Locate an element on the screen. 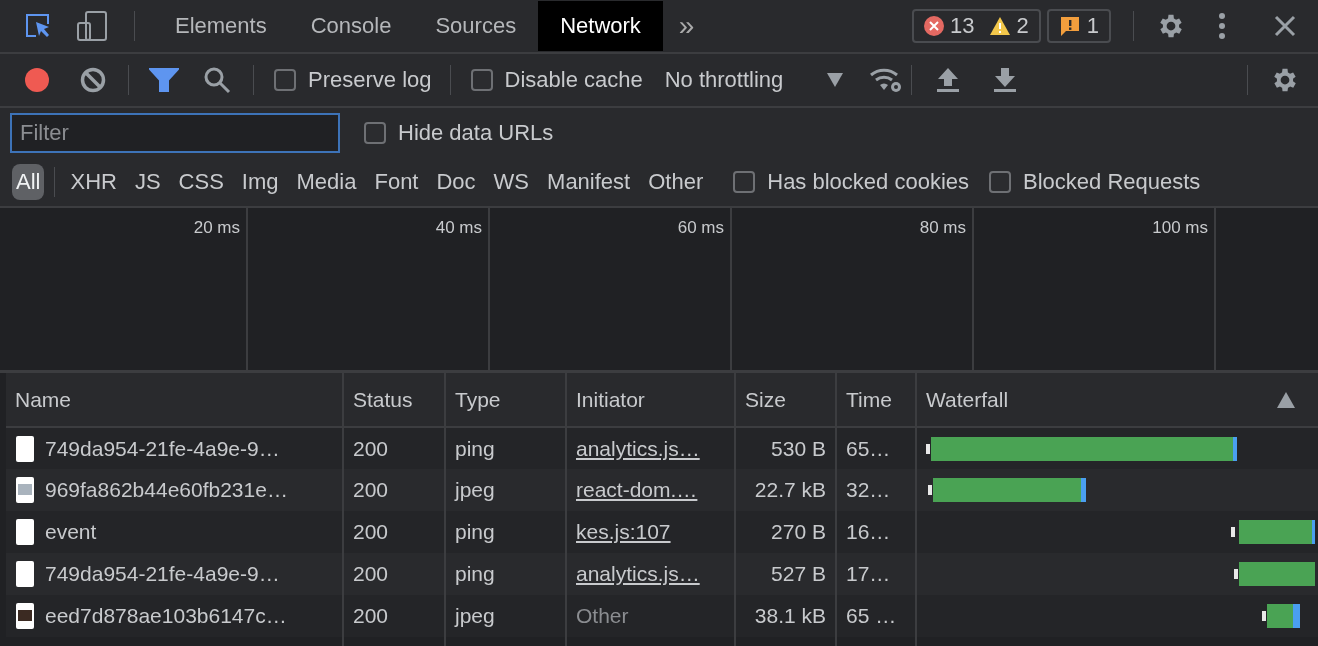 This screenshot has width=1318, height=646. panel-tab: Console is located at coordinates (351, 26).